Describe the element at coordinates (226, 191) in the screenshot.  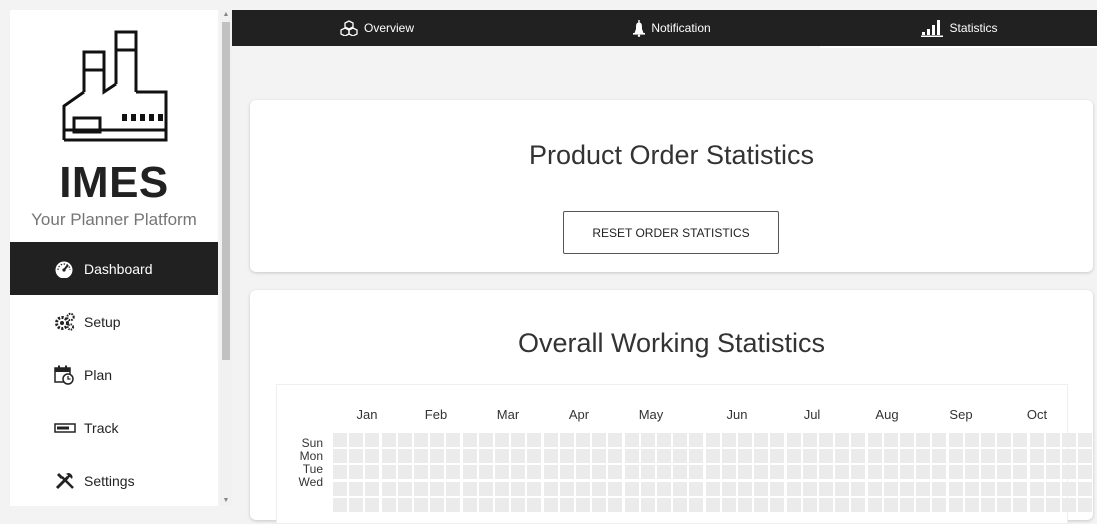
I see `scrollbar-thumb` at that location.